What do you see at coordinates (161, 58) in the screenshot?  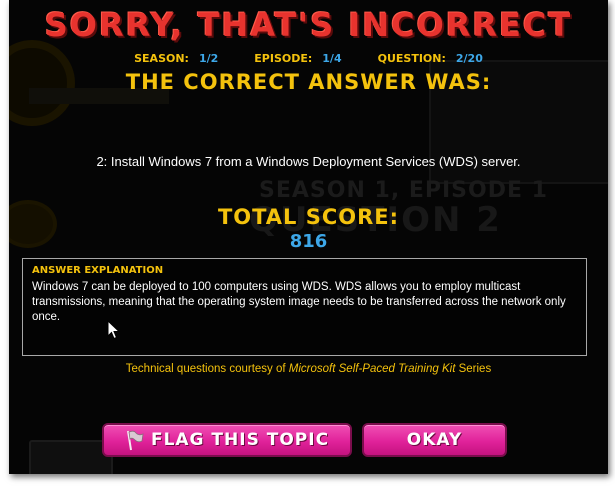 I see `season-label: SEASON:` at bounding box center [161, 58].